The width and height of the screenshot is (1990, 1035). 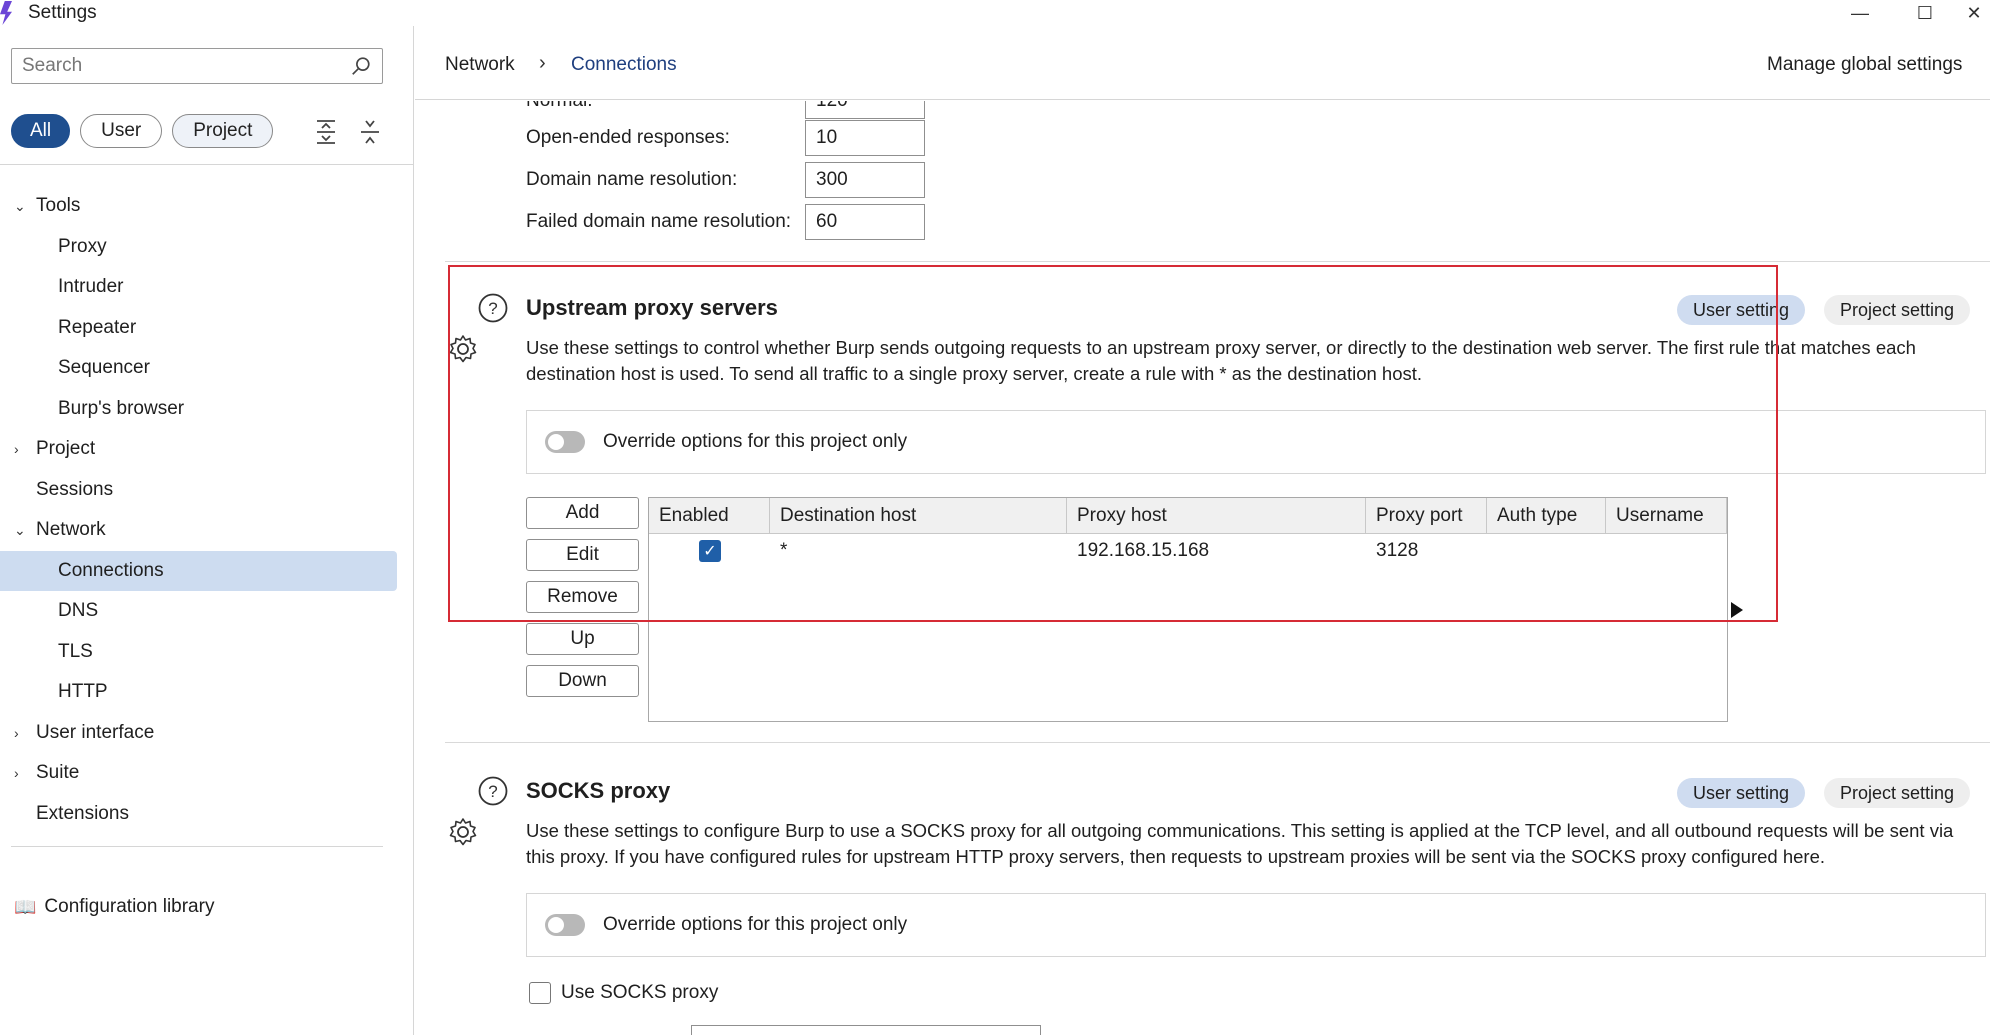 I want to click on tree-item-burps-browser: Burp's browser, so click(x=207, y=409).